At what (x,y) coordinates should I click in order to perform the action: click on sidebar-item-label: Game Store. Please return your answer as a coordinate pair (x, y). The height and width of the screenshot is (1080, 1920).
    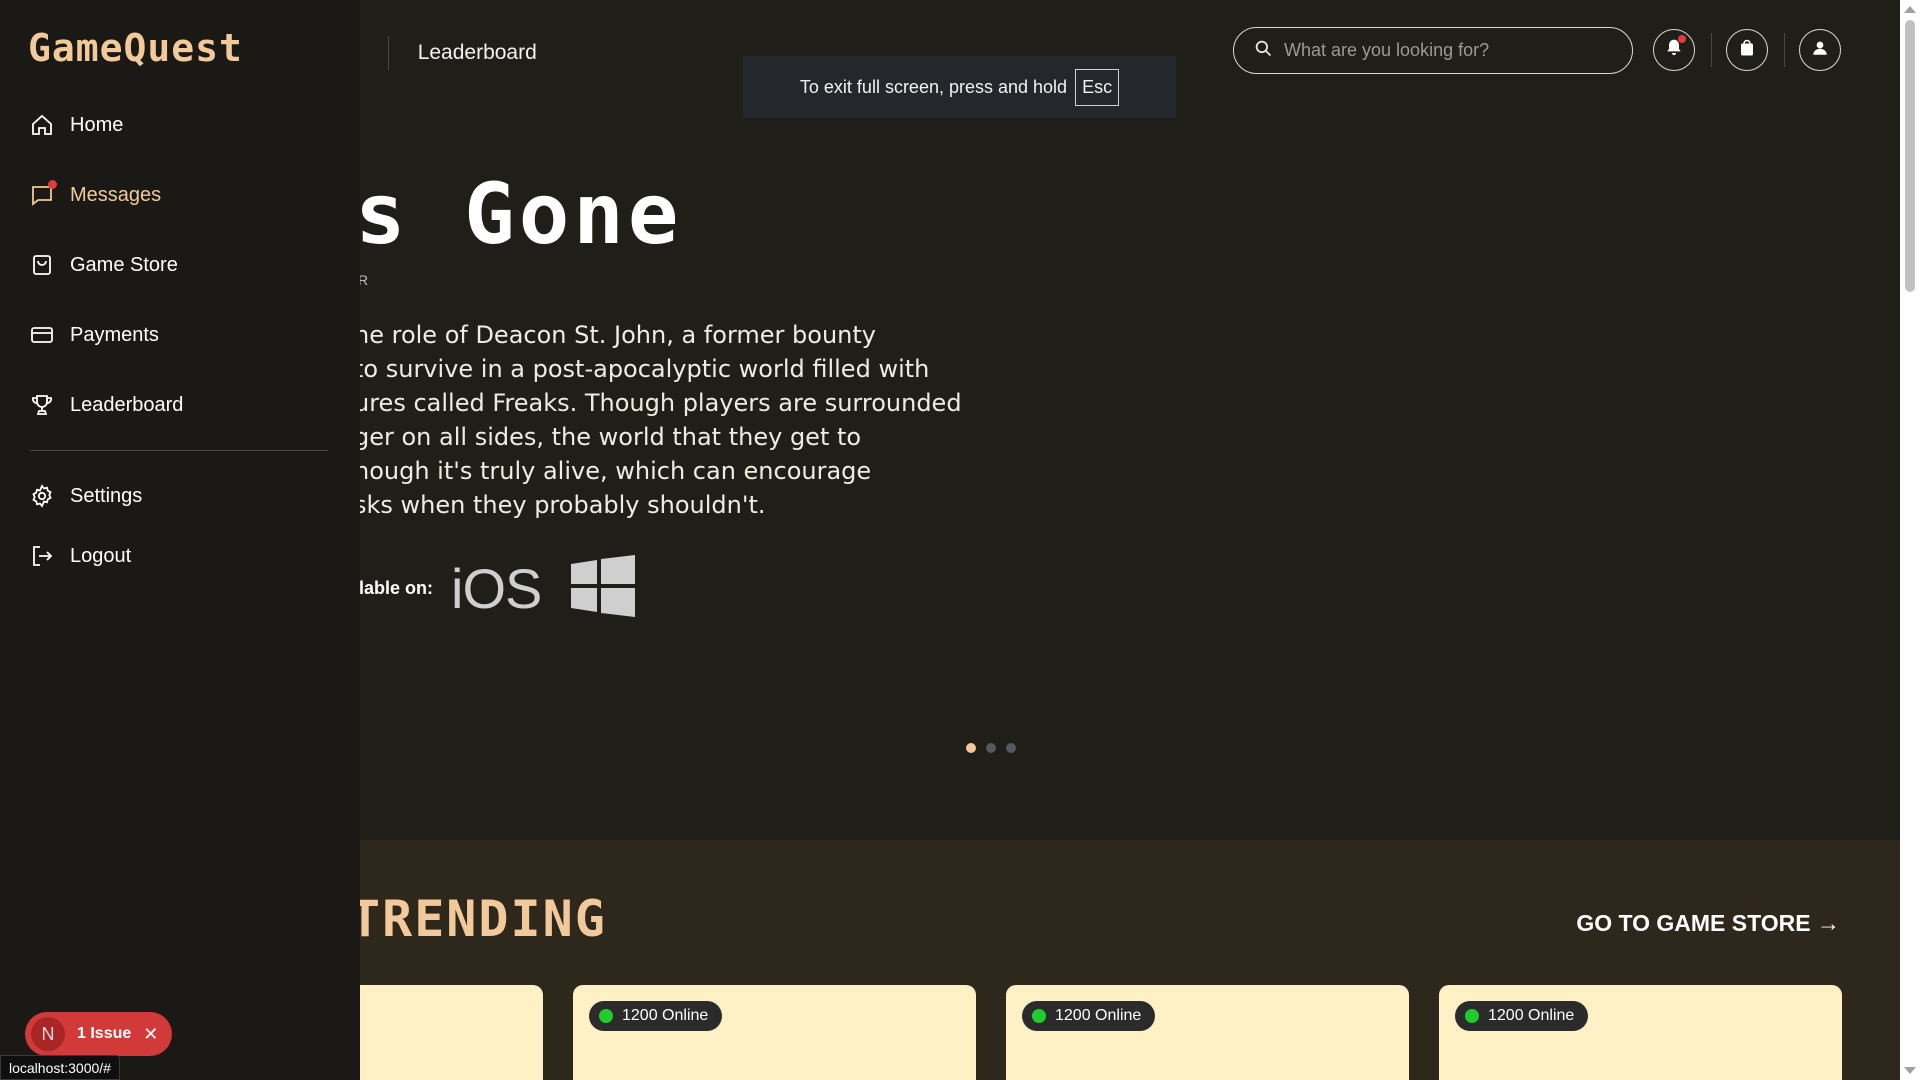
    Looking at the image, I should click on (124, 264).